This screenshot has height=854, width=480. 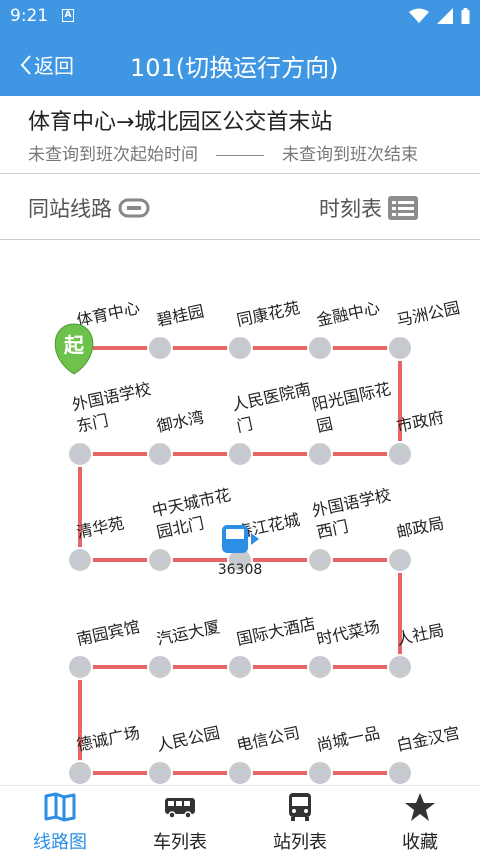 I want to click on system-icons, so click(x=439, y=16).